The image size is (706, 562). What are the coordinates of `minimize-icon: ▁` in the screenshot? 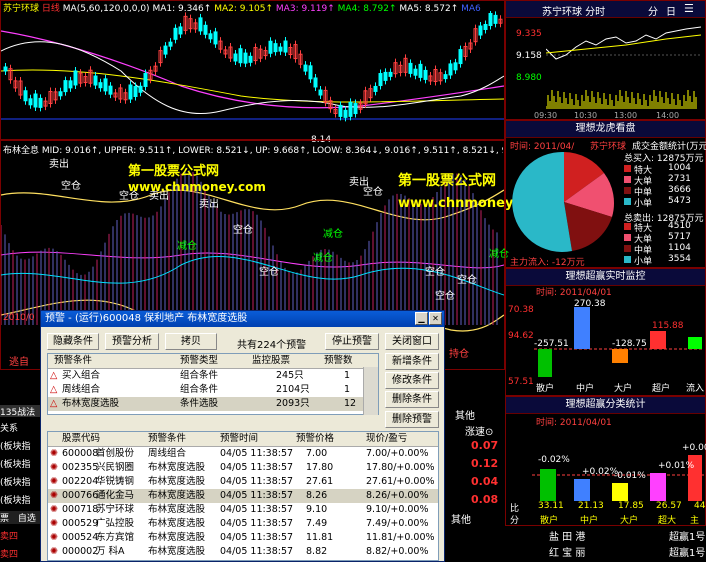 It's located at (421, 318).